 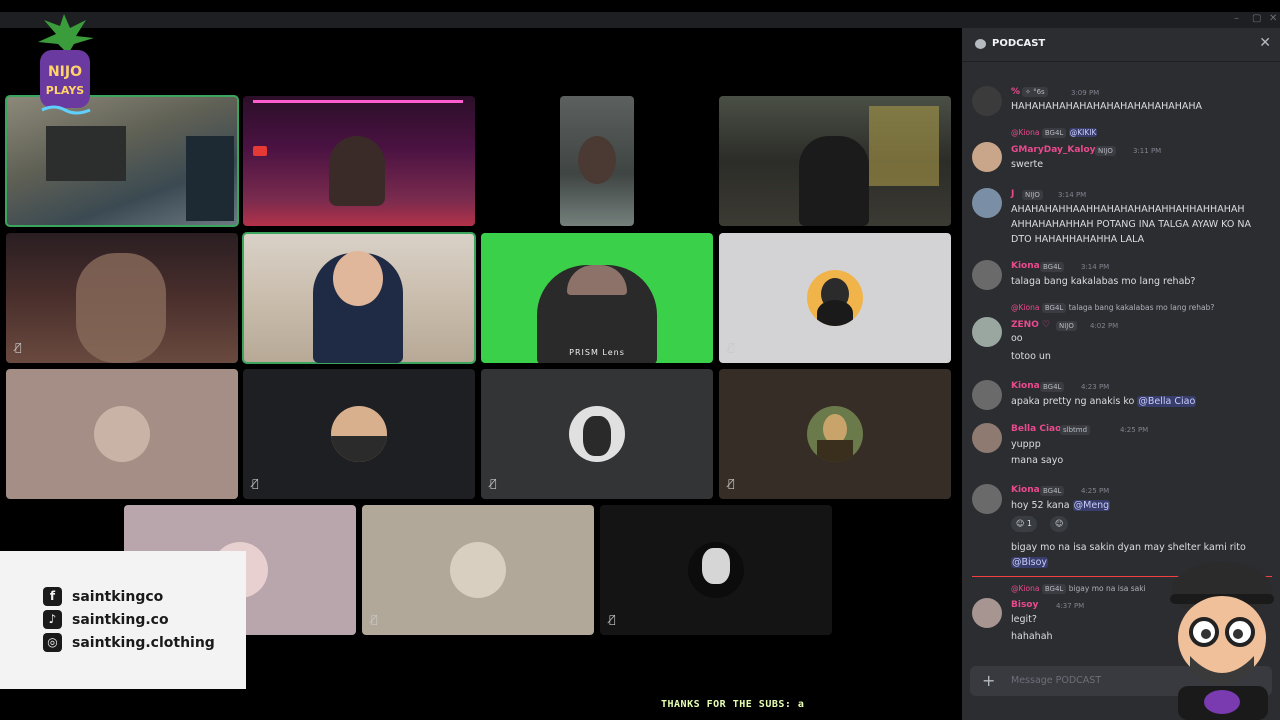 I want to click on tiktok-handle: saintking.co, so click(x=120, y=619).